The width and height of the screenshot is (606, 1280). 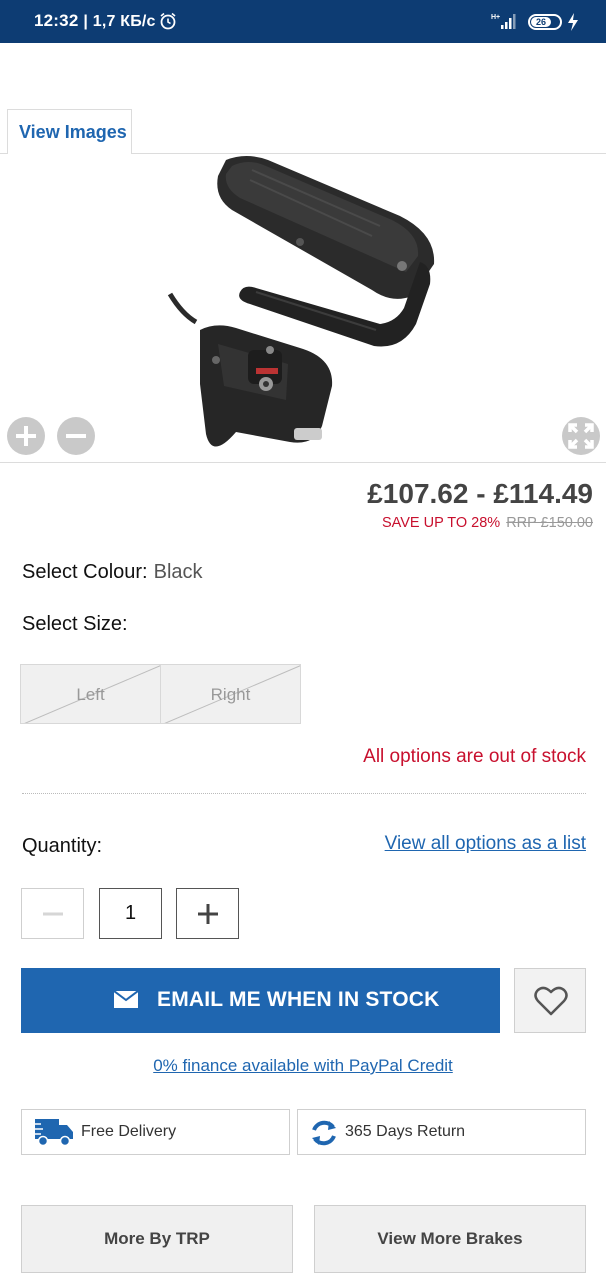 I want to click on status-speed: | 1,7 КБ/с, so click(x=119, y=21).